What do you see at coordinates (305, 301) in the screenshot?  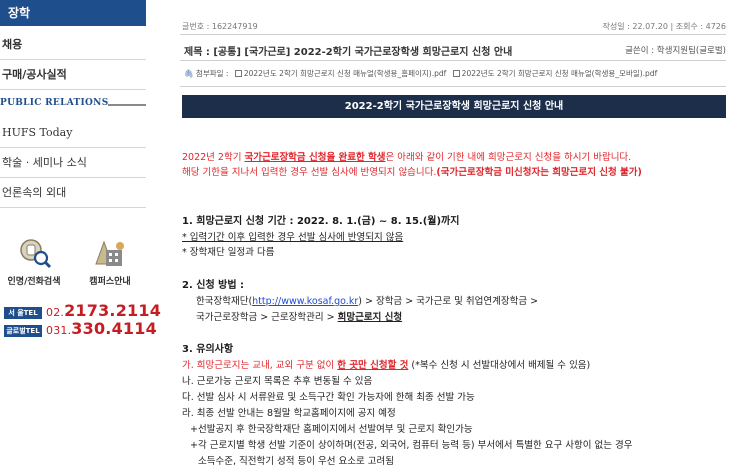 I see `kosaf-link: http://www.kosaf.go.kr` at bounding box center [305, 301].